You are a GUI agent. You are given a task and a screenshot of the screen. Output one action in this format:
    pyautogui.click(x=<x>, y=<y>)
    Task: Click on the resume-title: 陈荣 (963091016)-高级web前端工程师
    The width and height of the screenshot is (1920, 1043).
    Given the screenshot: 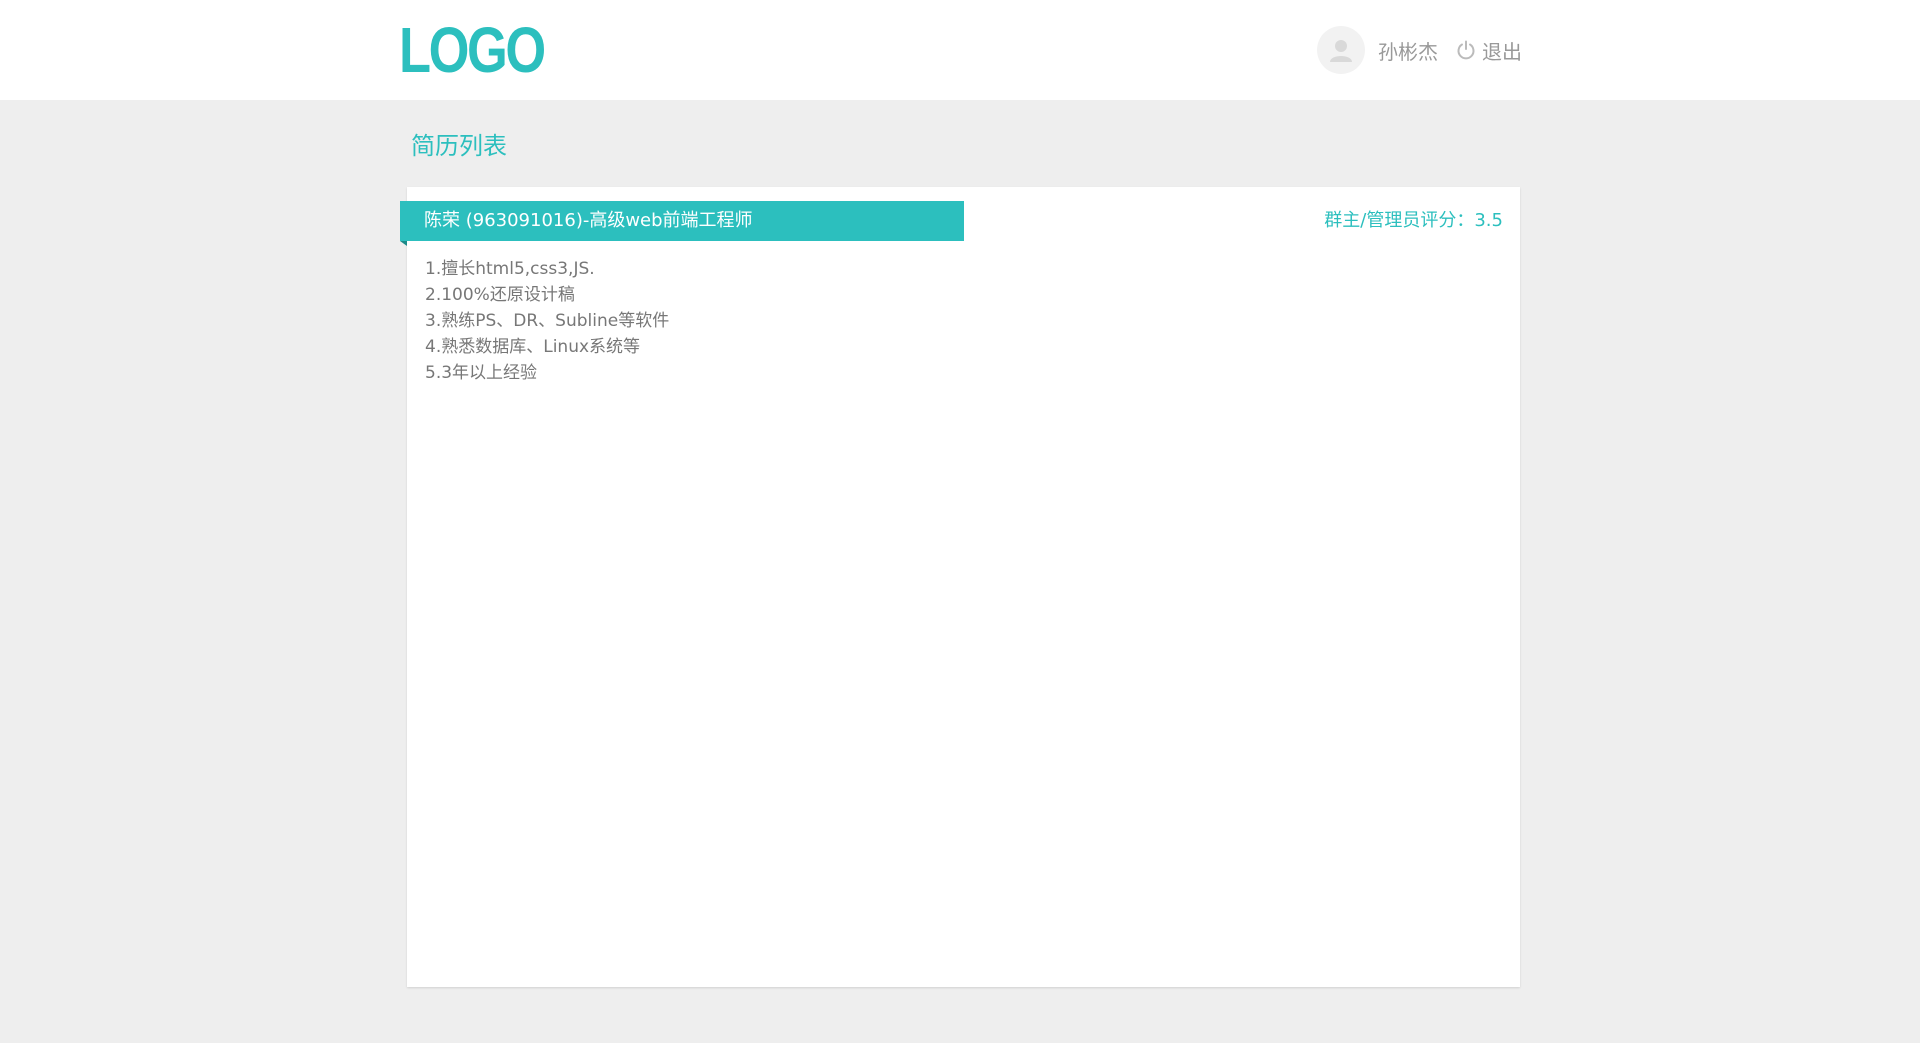 What is the action you would take?
    pyautogui.click(x=682, y=221)
    